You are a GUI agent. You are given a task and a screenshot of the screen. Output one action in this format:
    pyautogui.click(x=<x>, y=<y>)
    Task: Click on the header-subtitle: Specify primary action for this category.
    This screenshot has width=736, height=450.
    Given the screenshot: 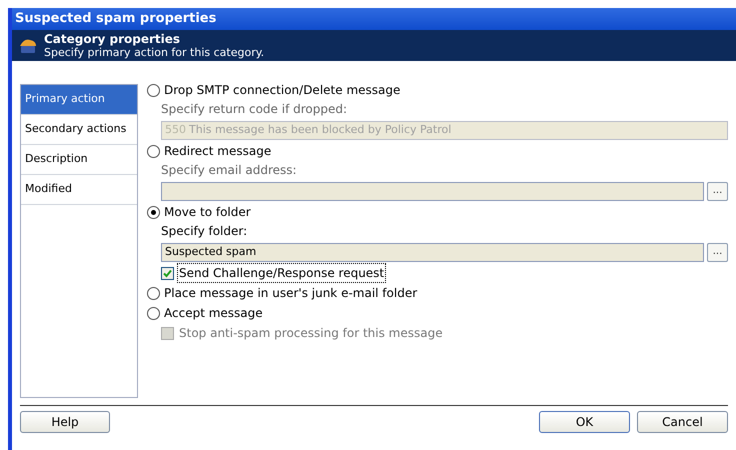 What is the action you would take?
    pyautogui.click(x=154, y=52)
    